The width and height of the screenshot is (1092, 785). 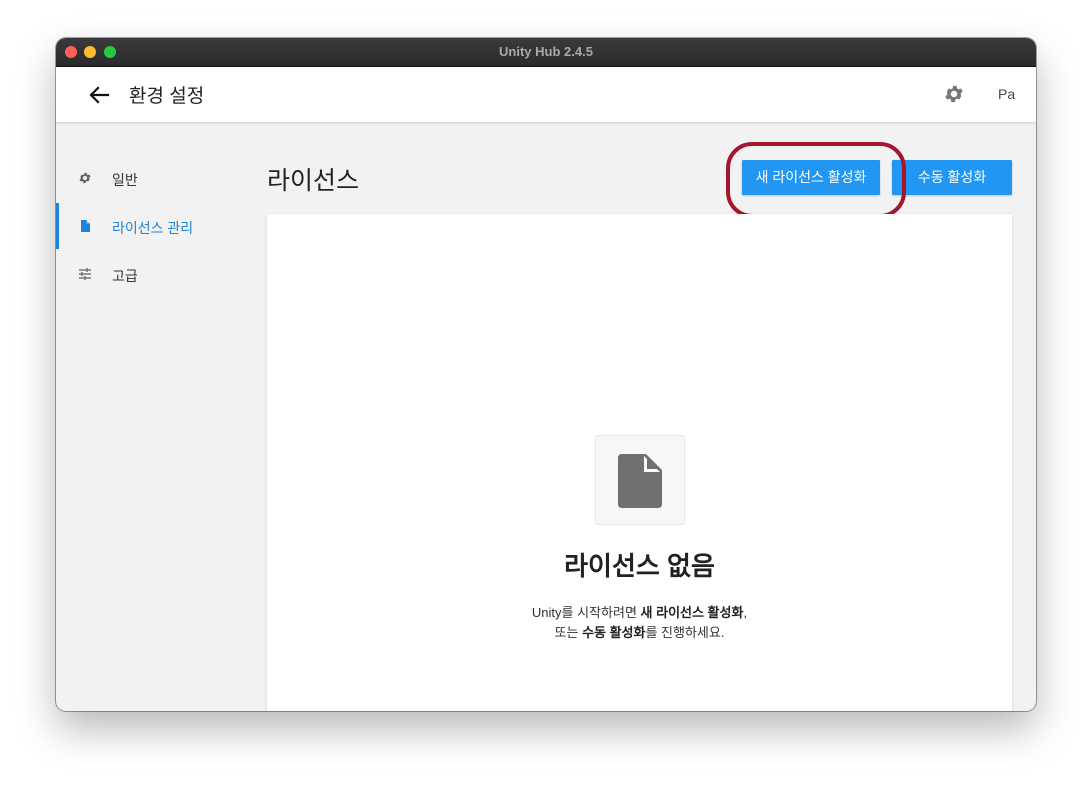 What do you see at coordinates (313, 181) in the screenshot?
I see `section-title: 라이선스` at bounding box center [313, 181].